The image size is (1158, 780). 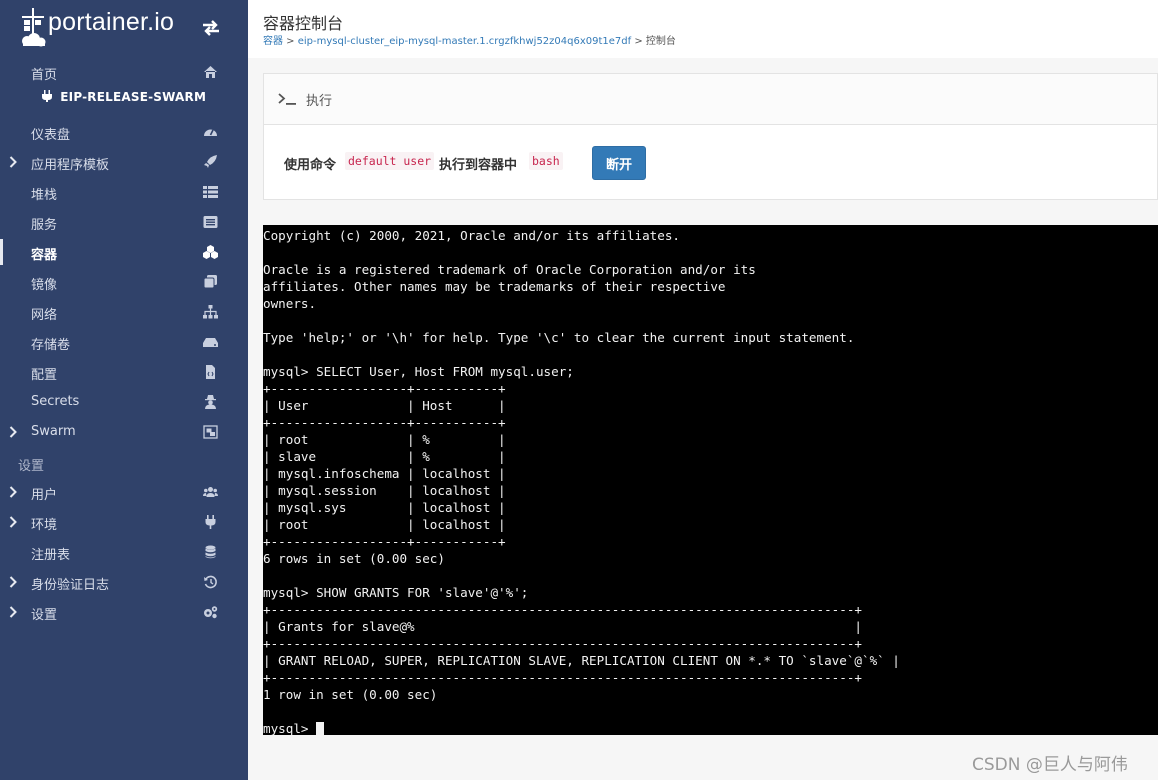 What do you see at coordinates (124, 552) in the screenshot?
I see `sidebar-item-registries: 注册表` at bounding box center [124, 552].